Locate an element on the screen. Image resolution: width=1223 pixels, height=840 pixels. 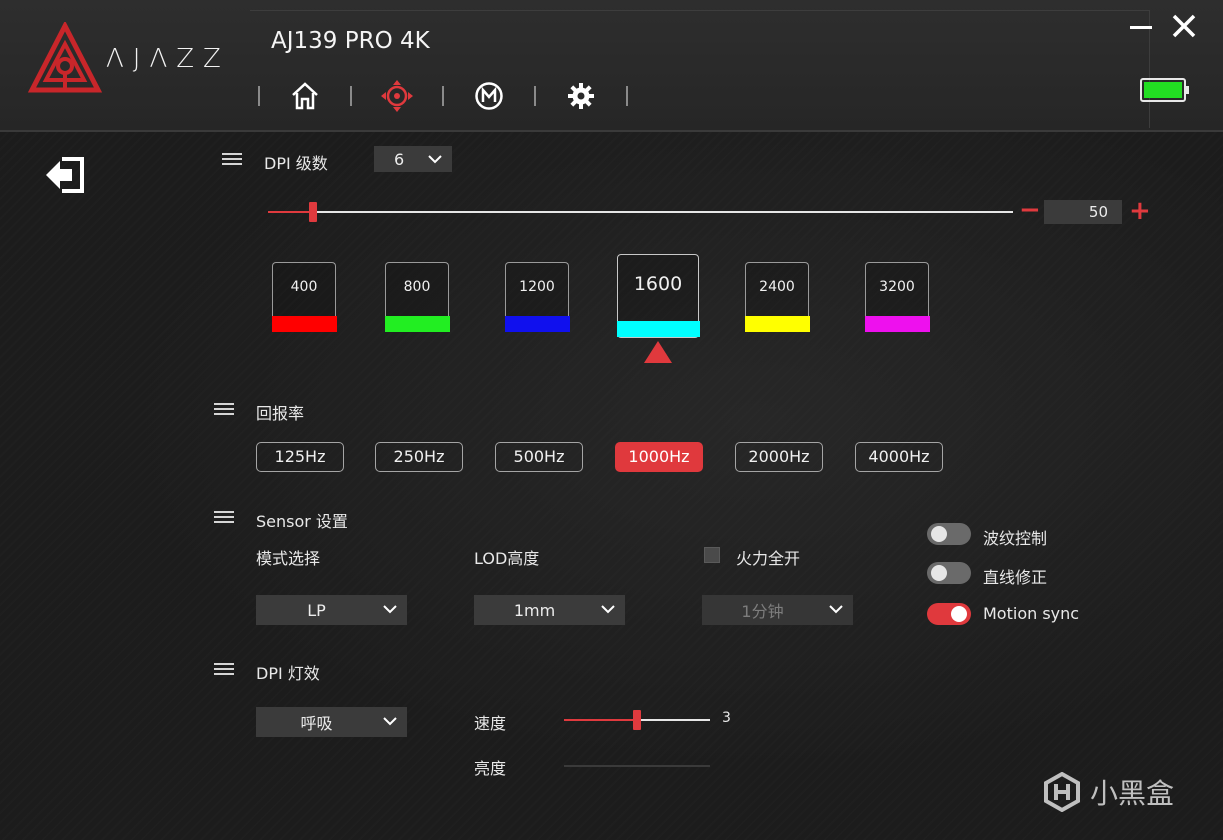
nav-macro-button is located at coordinates (489, 96).